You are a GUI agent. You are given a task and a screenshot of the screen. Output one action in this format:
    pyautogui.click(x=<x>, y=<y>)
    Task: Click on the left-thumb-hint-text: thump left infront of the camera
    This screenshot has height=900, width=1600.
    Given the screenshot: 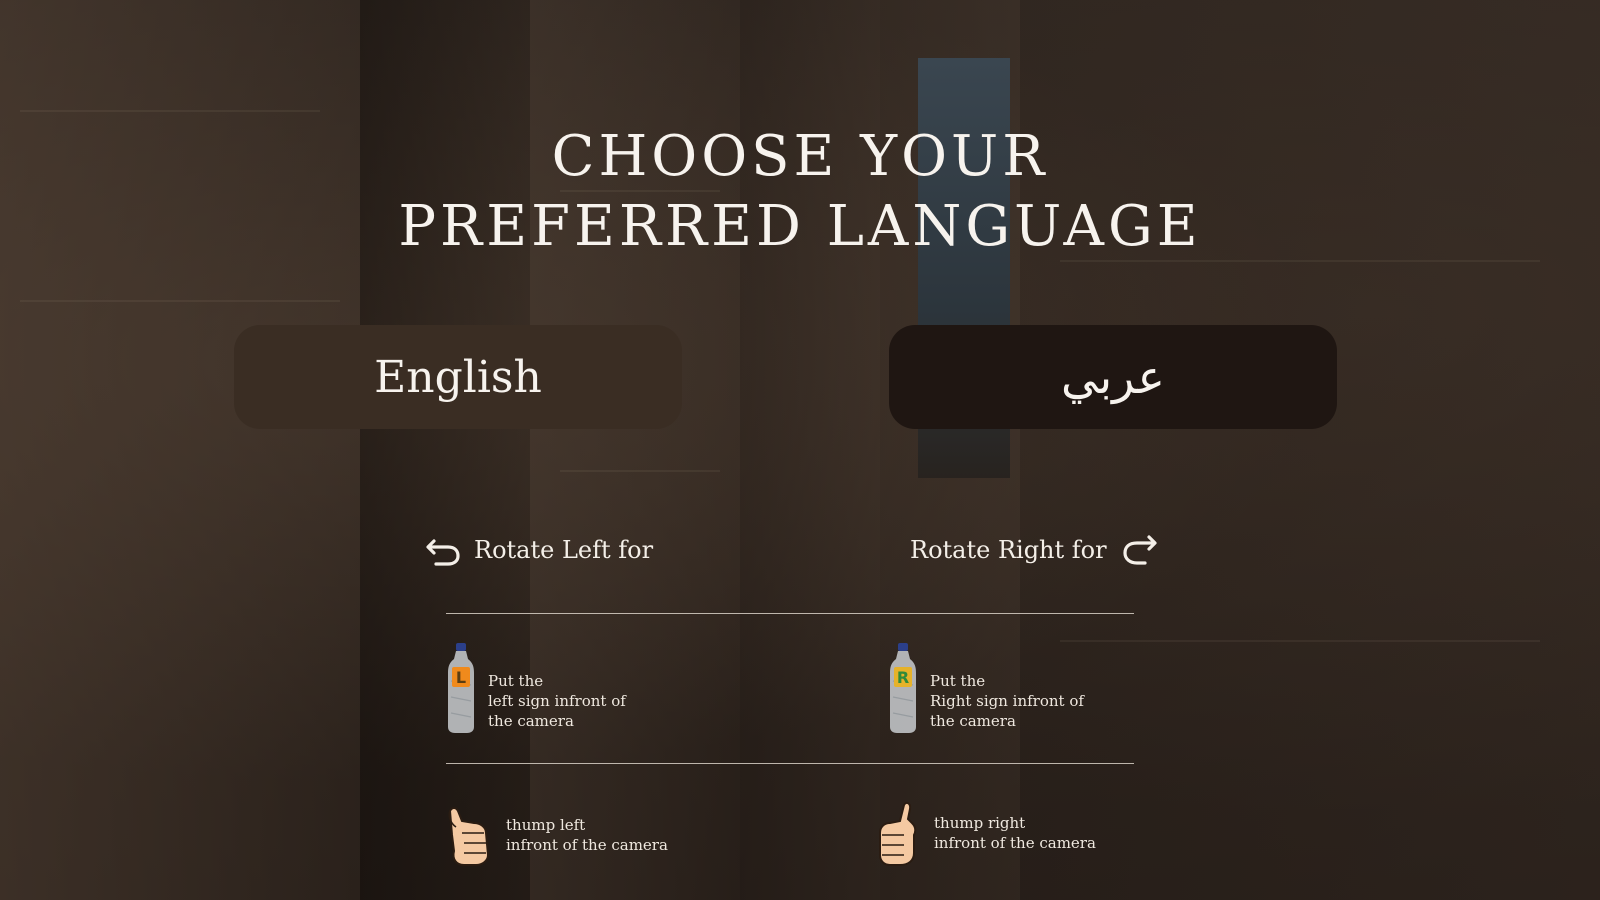 What is the action you would take?
    pyautogui.click(x=587, y=835)
    